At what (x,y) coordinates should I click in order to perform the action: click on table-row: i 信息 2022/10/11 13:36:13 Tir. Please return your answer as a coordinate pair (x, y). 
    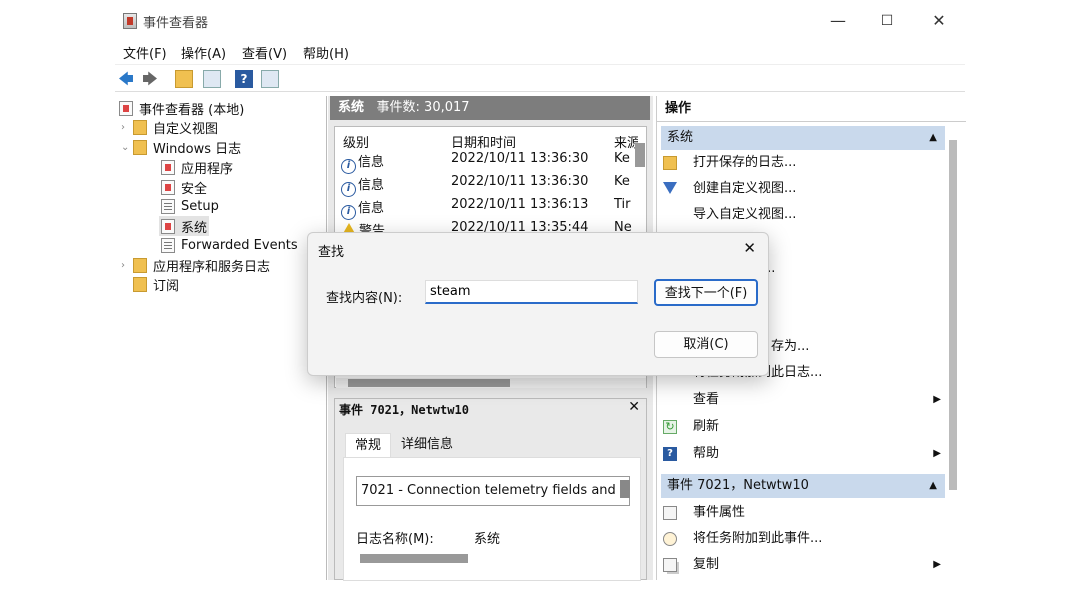
    Looking at the image, I should click on (490, 207).